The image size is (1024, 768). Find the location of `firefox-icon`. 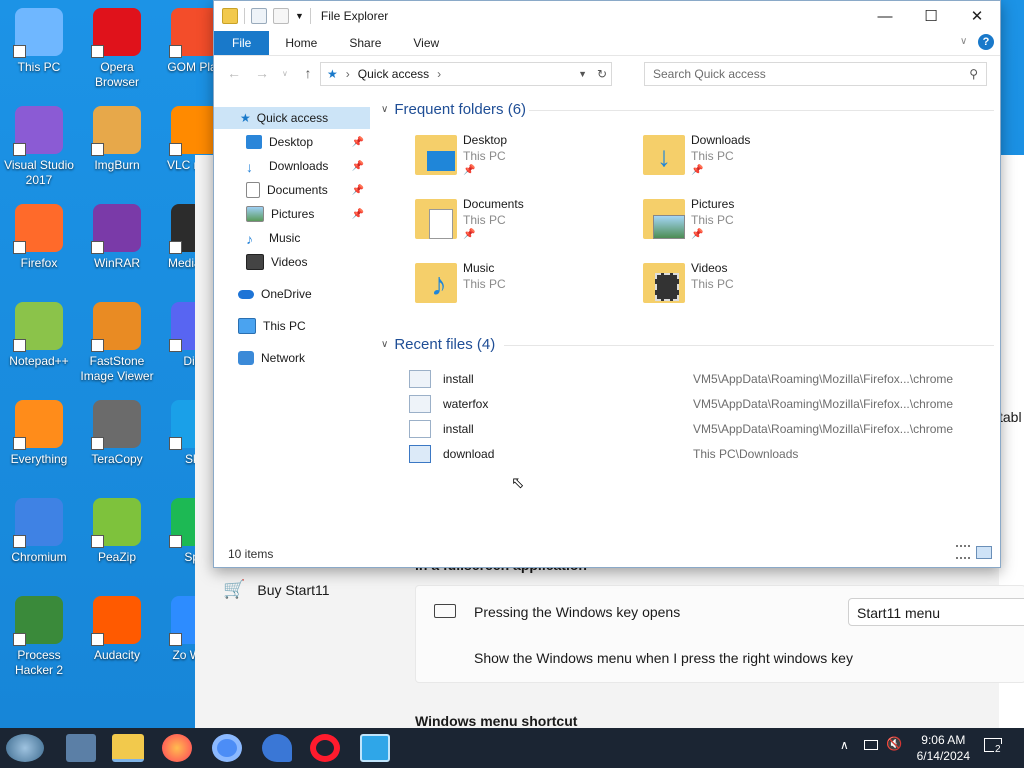

firefox-icon is located at coordinates (177, 748).